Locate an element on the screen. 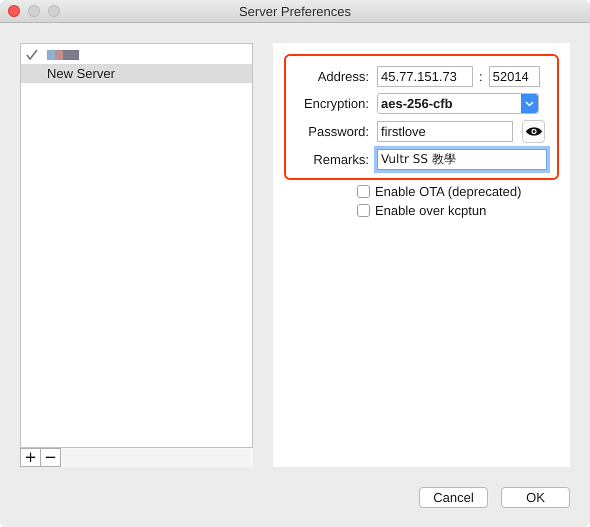 This screenshot has width=590, height=527. server-item: New Server is located at coordinates (136, 73).